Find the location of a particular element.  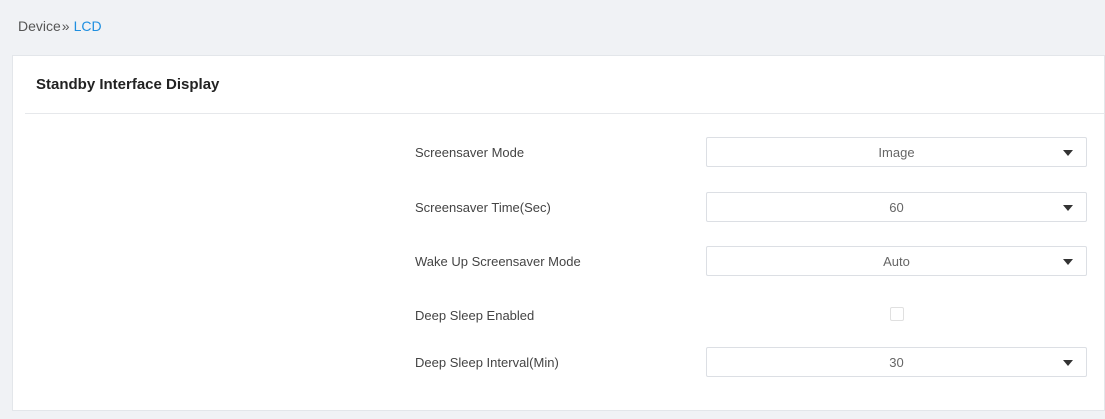

deep-sleep-interval-select: 30 is located at coordinates (896, 362).